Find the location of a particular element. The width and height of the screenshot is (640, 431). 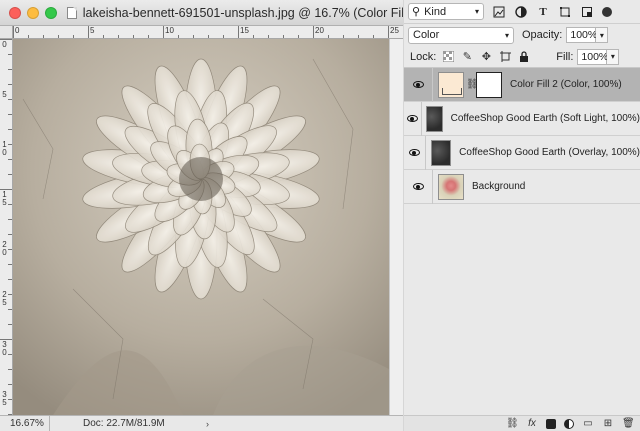

layer-row-soft-light: CoffeeShop Good Earth (Soft Light, 100%) is located at coordinates (522, 118).